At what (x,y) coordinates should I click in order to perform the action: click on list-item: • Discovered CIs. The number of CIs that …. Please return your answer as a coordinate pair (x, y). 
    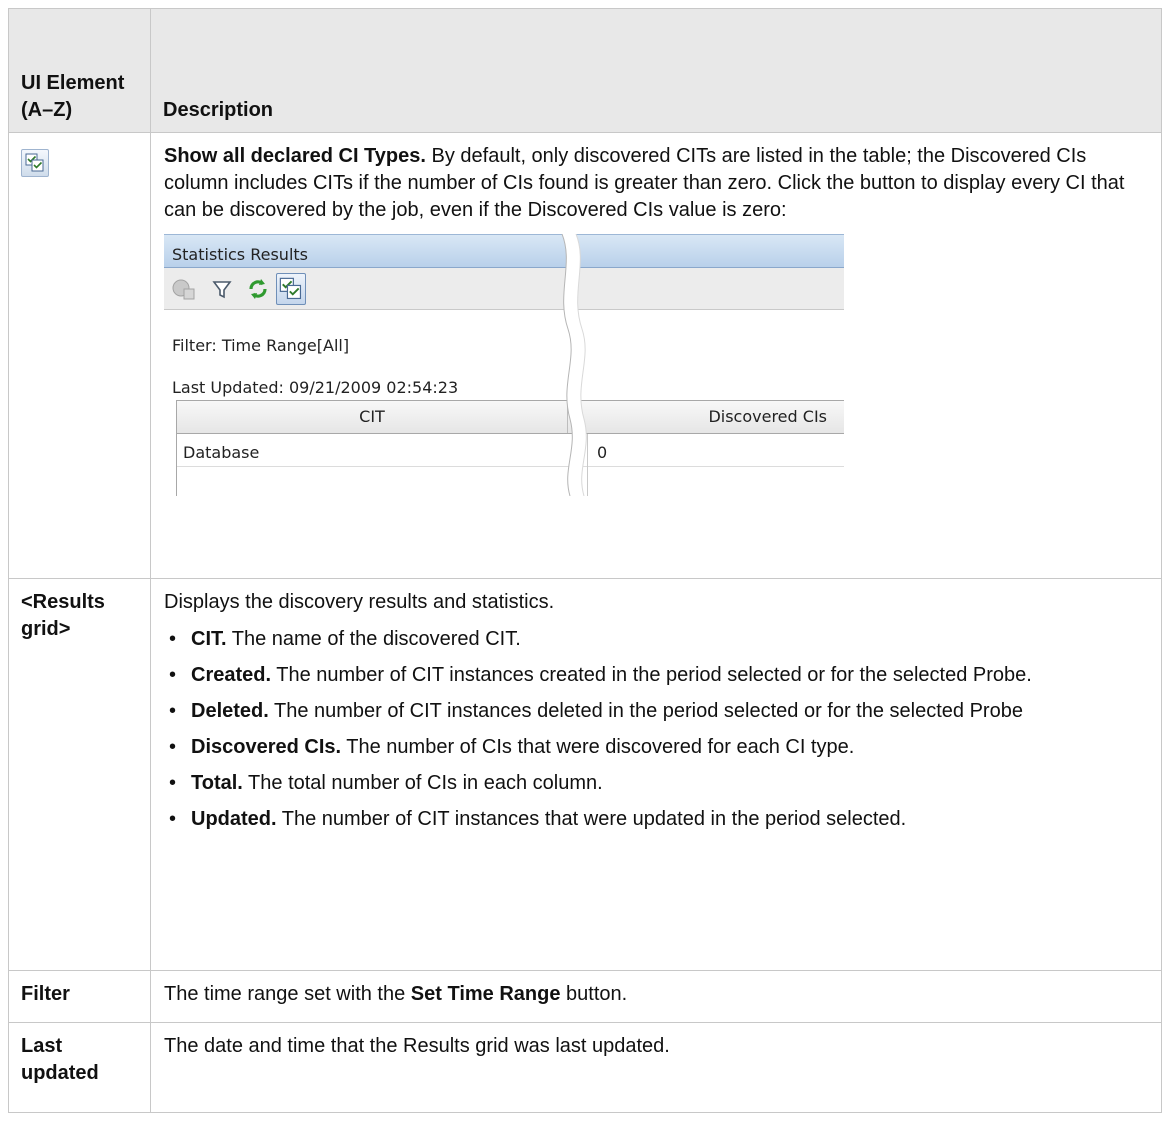
    Looking at the image, I should click on (512, 747).